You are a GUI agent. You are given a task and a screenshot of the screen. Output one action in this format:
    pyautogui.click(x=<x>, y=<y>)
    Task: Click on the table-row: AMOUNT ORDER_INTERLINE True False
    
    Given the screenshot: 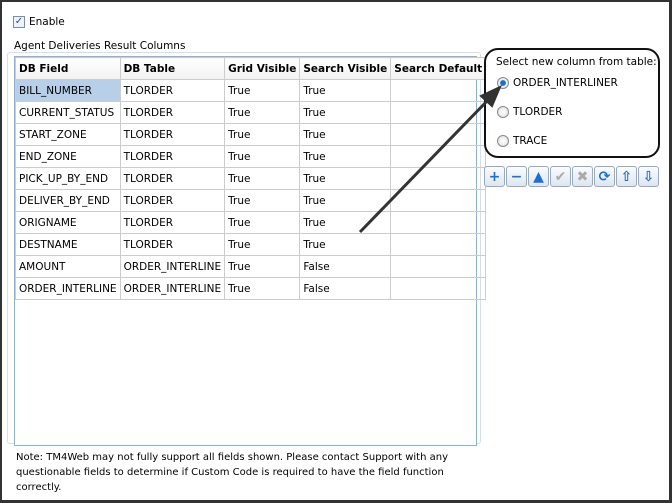 What is the action you would take?
    pyautogui.click(x=251, y=266)
    